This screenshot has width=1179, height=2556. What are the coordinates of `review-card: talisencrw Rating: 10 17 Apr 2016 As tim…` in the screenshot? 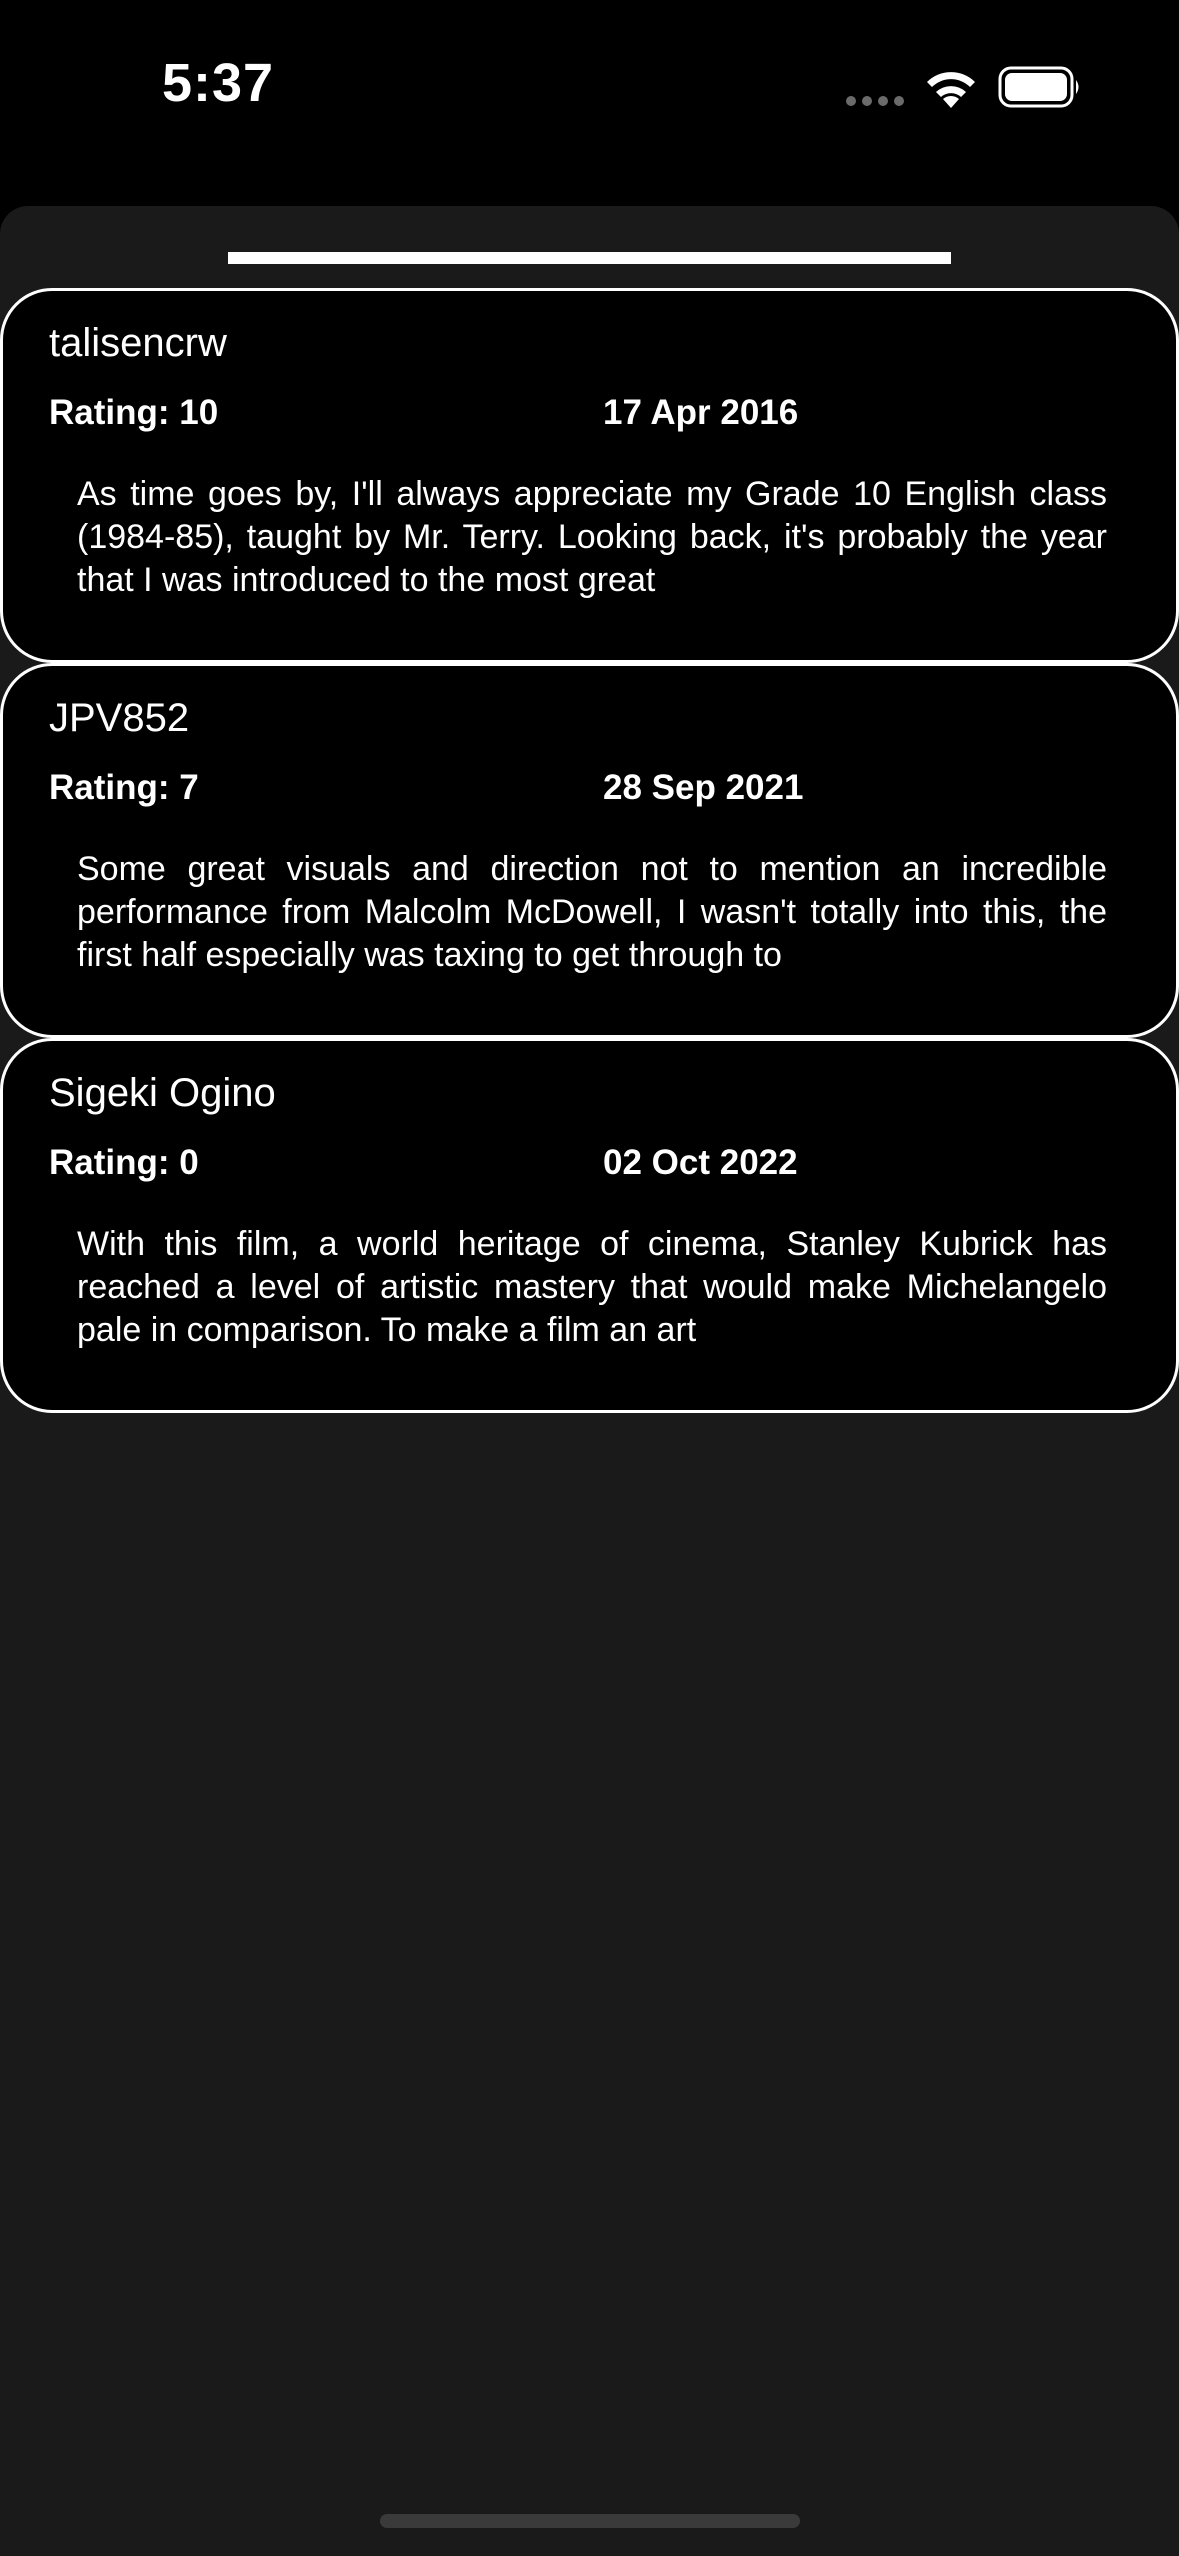 It's located at (589, 475).